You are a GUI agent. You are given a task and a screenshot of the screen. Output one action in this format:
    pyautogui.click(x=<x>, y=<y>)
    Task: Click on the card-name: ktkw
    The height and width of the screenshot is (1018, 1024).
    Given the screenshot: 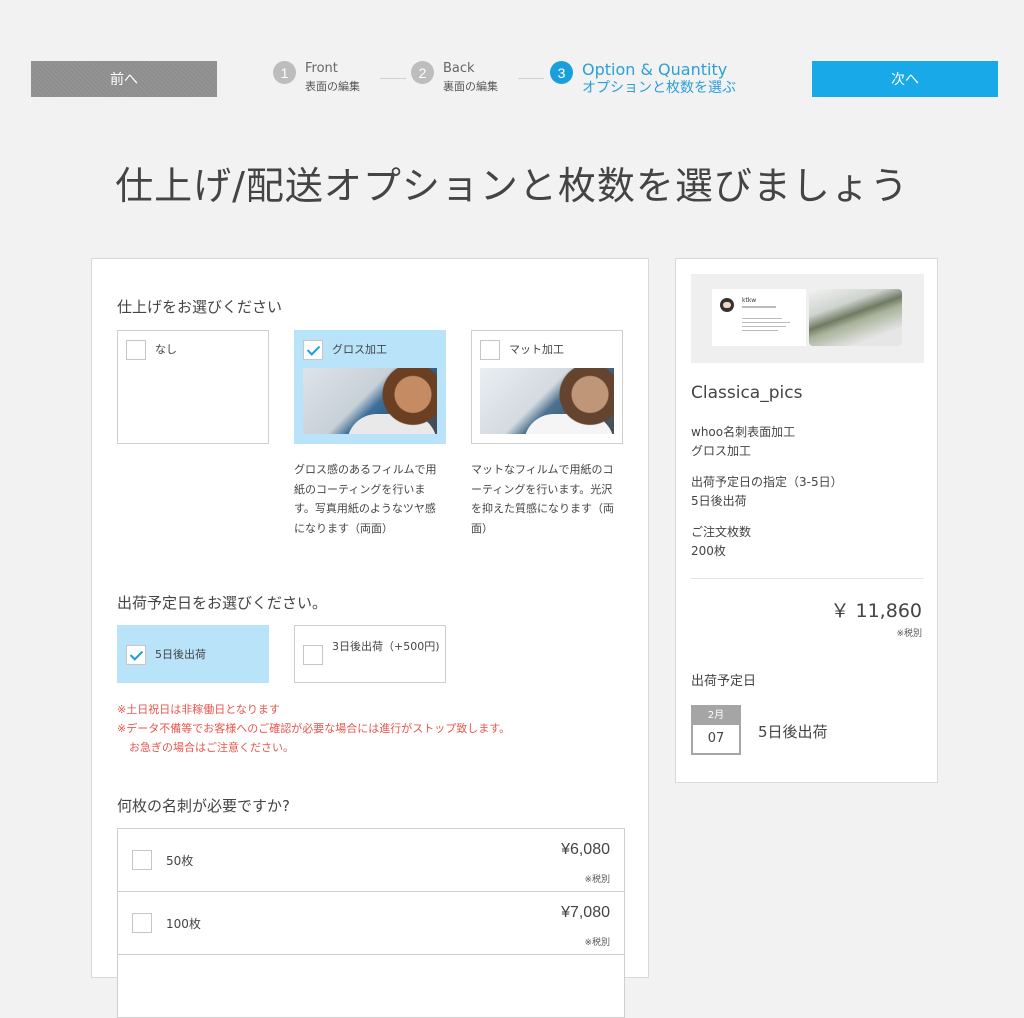 What is the action you would take?
    pyautogui.click(x=749, y=300)
    